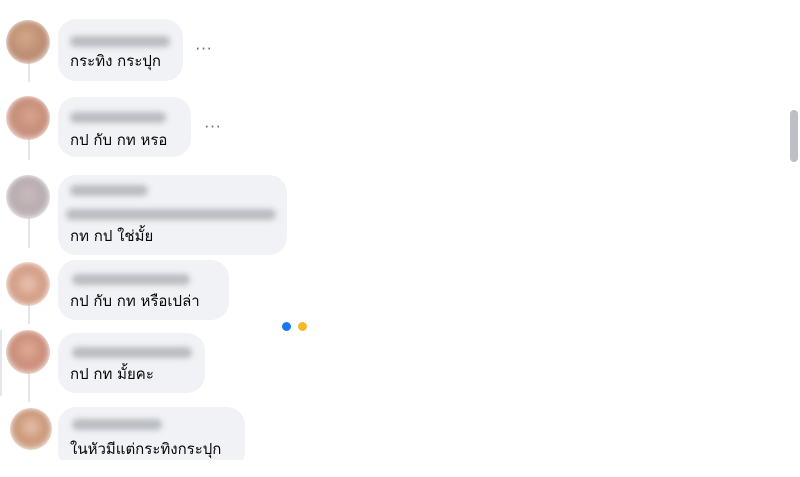 This screenshot has height=477, width=800. Describe the element at coordinates (794, 136) in the screenshot. I see `scrollbar-thumb` at that location.